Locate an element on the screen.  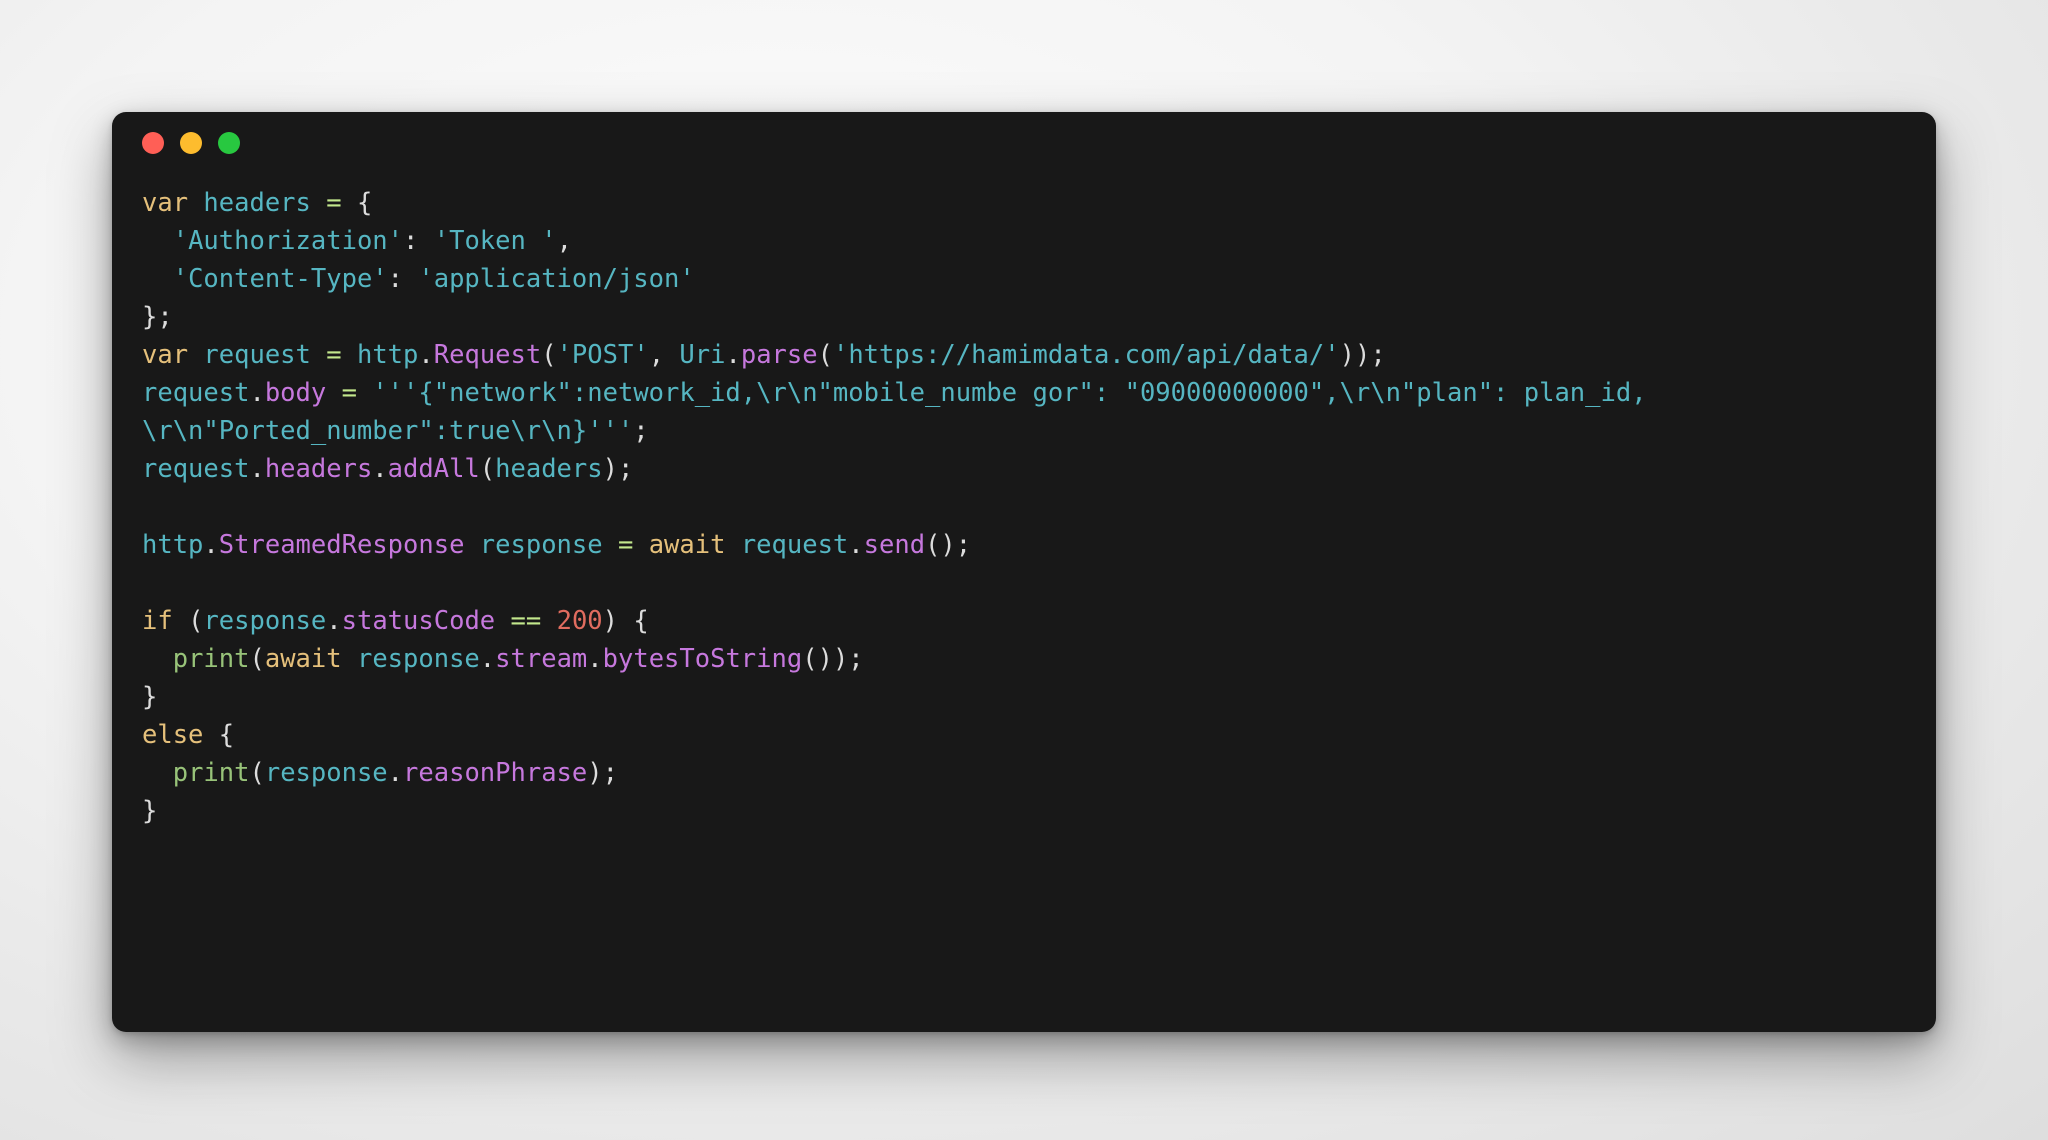
code-token: ) { is located at coordinates (625, 621).